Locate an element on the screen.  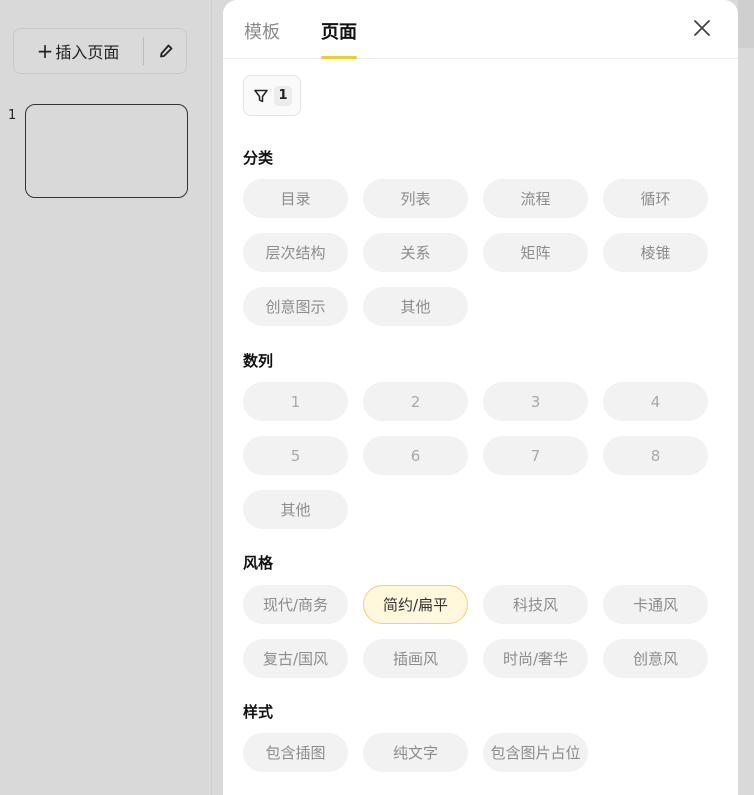
insert-page-button: + 插入页面 is located at coordinates (78, 51).